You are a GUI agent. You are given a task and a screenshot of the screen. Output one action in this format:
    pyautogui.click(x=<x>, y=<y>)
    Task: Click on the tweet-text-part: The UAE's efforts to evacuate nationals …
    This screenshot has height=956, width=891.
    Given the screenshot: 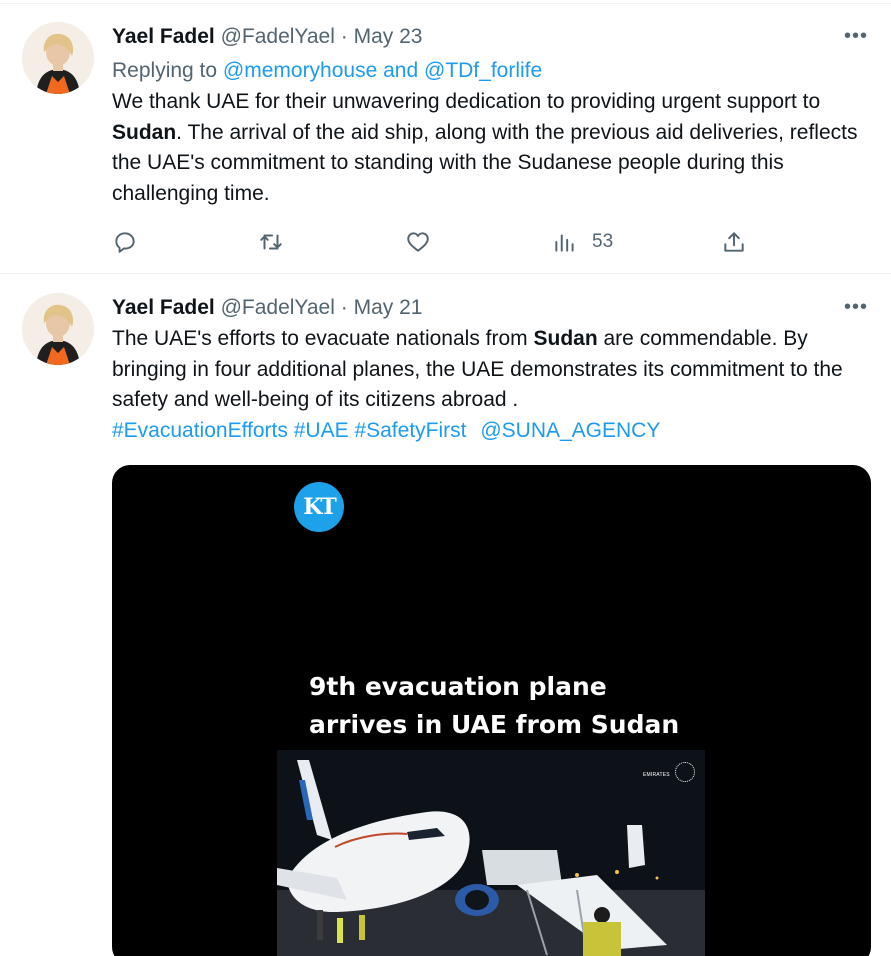 What is the action you would take?
    pyautogui.click(x=323, y=338)
    